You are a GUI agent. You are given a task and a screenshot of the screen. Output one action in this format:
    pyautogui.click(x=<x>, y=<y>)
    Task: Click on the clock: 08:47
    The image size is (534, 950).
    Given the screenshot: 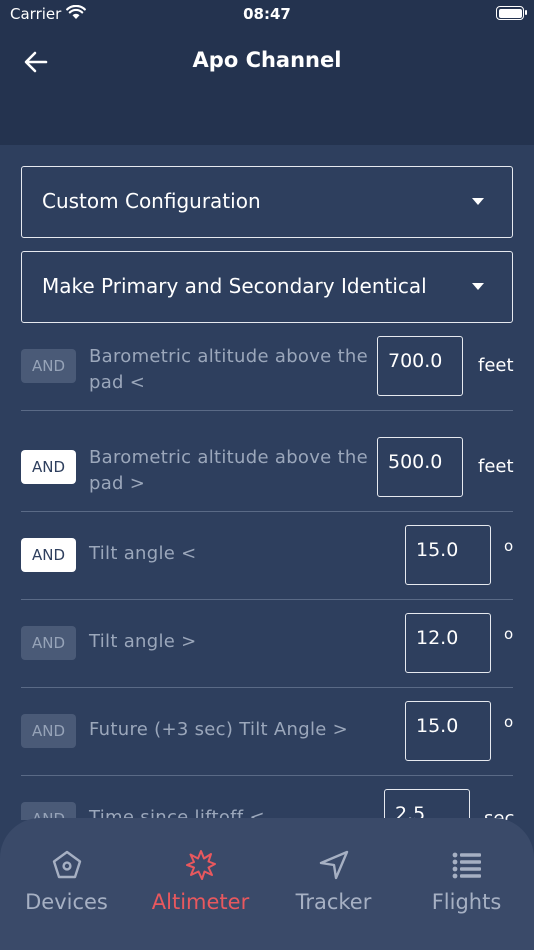 What is the action you would take?
    pyautogui.click(x=267, y=14)
    